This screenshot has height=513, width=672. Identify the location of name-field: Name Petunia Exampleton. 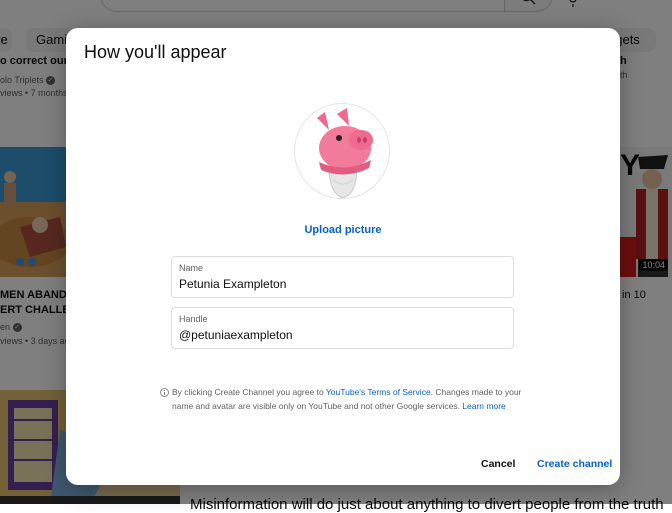
(342, 277).